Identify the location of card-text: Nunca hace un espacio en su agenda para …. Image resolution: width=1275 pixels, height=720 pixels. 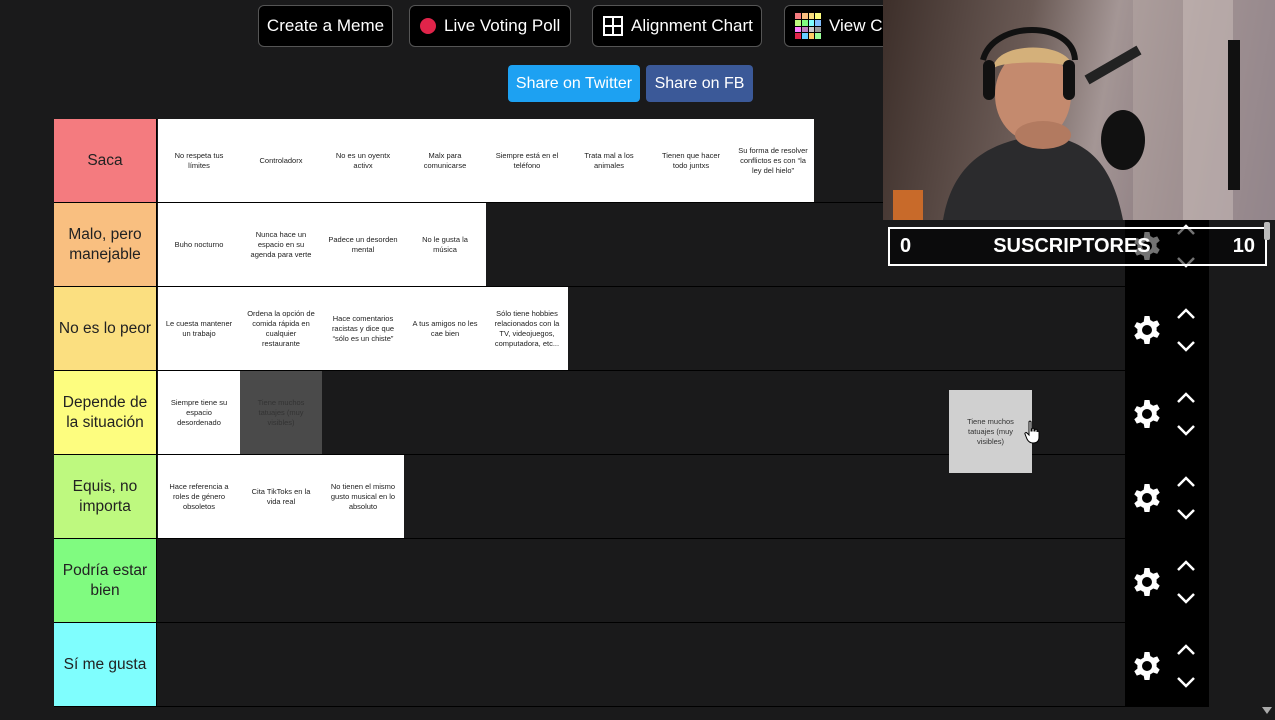
(281, 244).